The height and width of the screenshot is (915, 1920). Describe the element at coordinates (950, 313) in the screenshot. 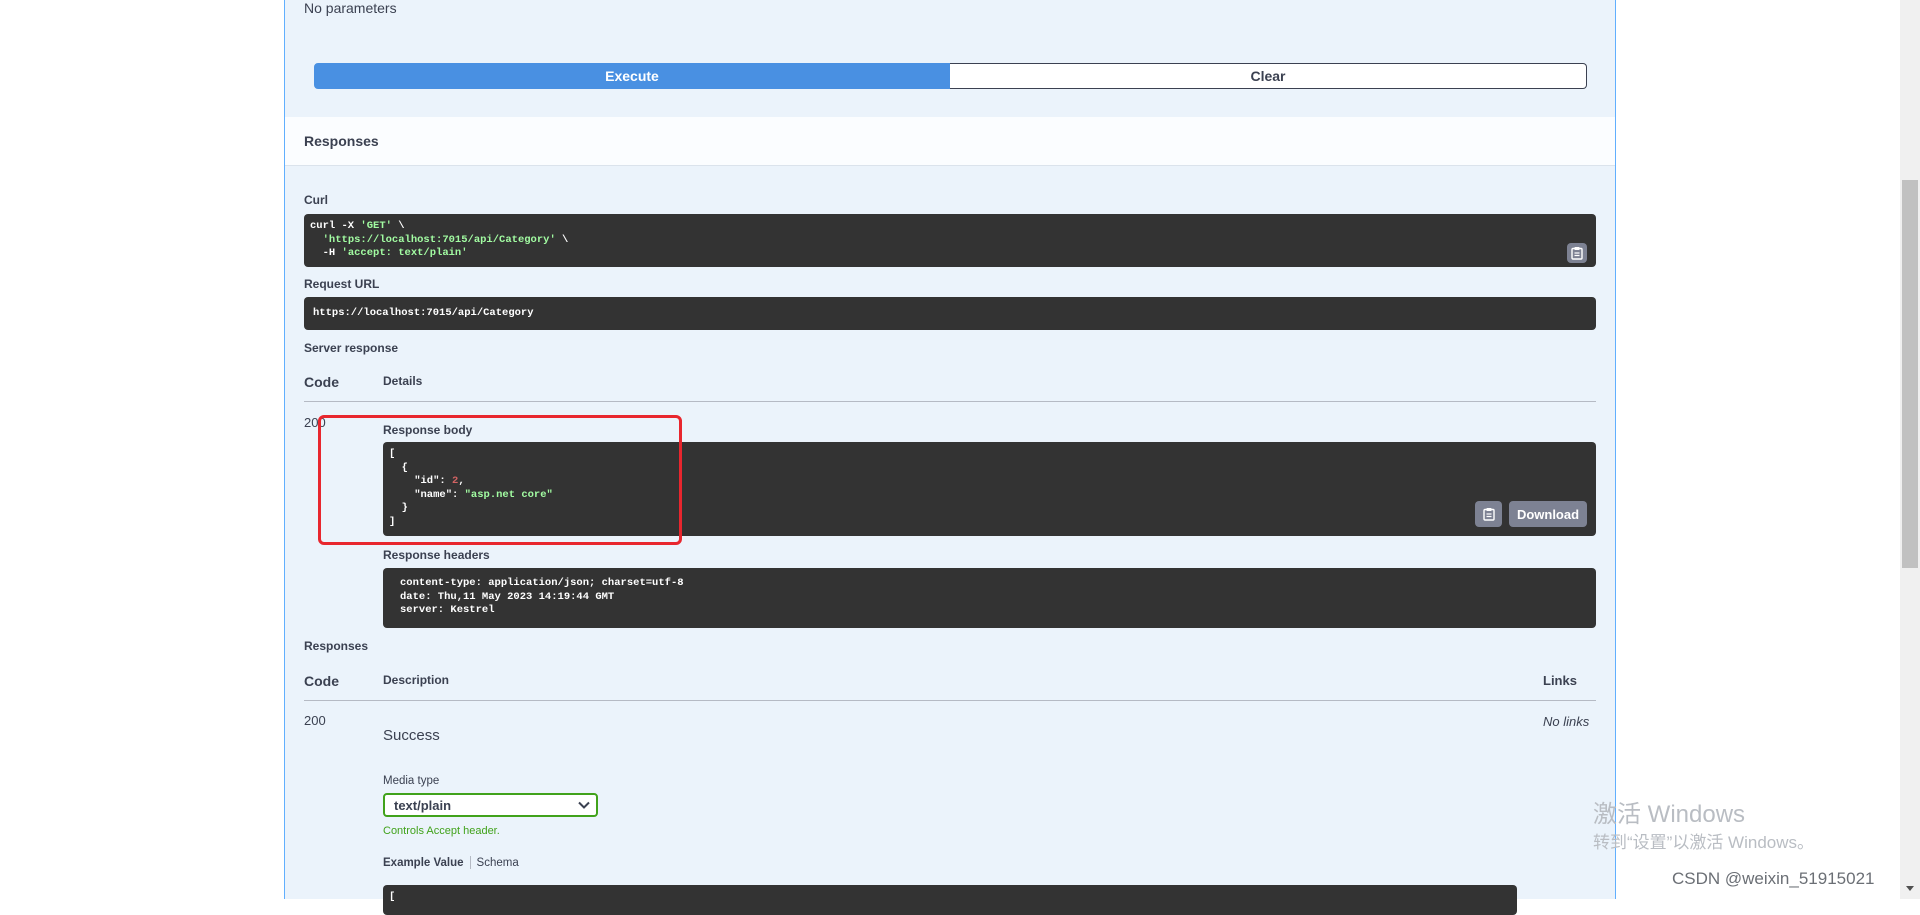

I see `request-url-block: https://localhost:7015/api/Category` at that location.